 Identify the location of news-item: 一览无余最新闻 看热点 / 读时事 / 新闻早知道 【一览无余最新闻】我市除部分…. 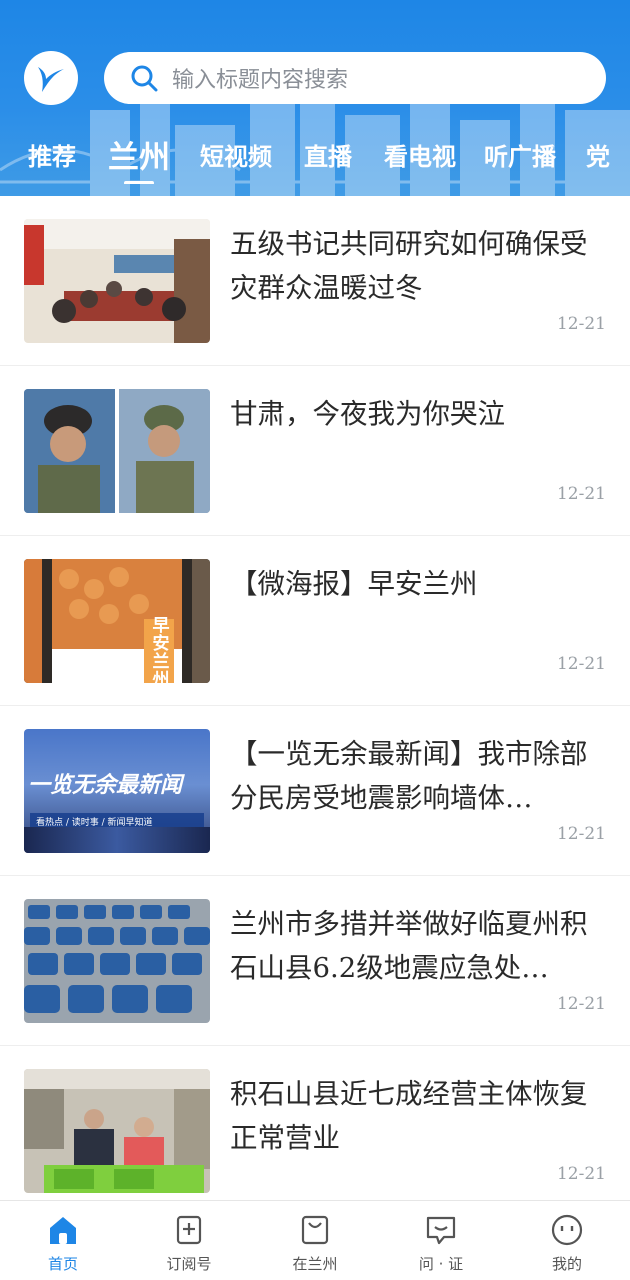
(315, 791).